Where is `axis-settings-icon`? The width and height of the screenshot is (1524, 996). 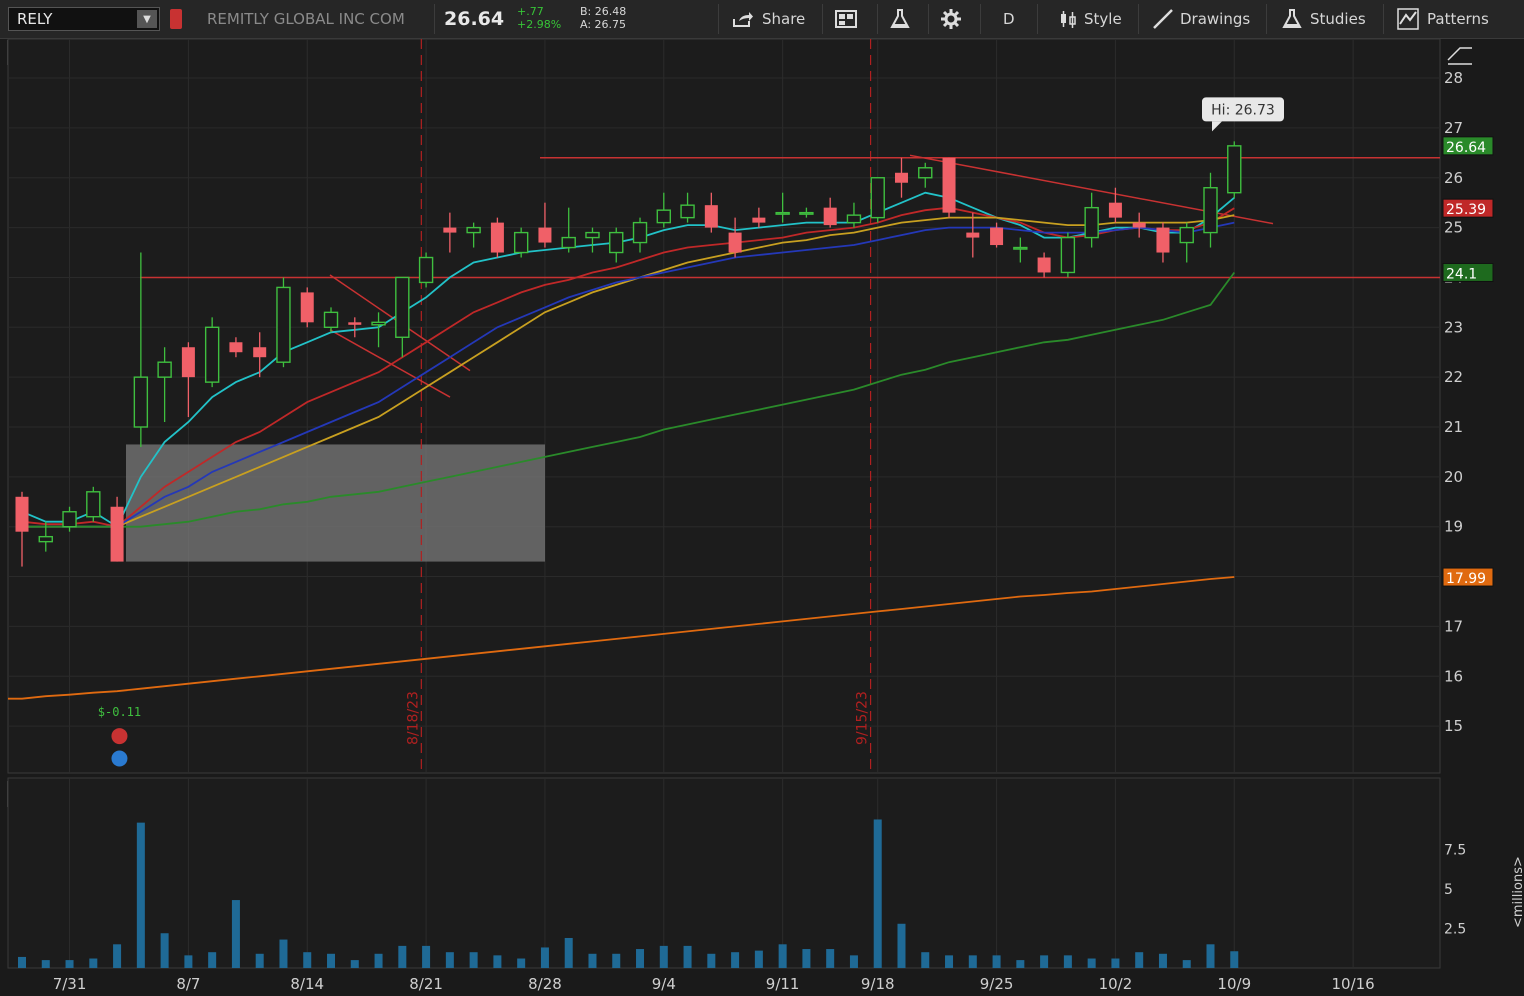 axis-settings-icon is located at coordinates (1459, 56).